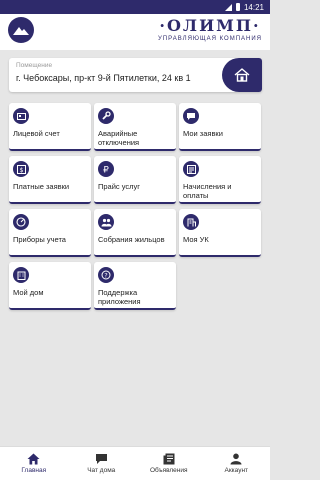 The image size is (320, 480). I want to click on tile-label: Мой дом, so click(28, 292).